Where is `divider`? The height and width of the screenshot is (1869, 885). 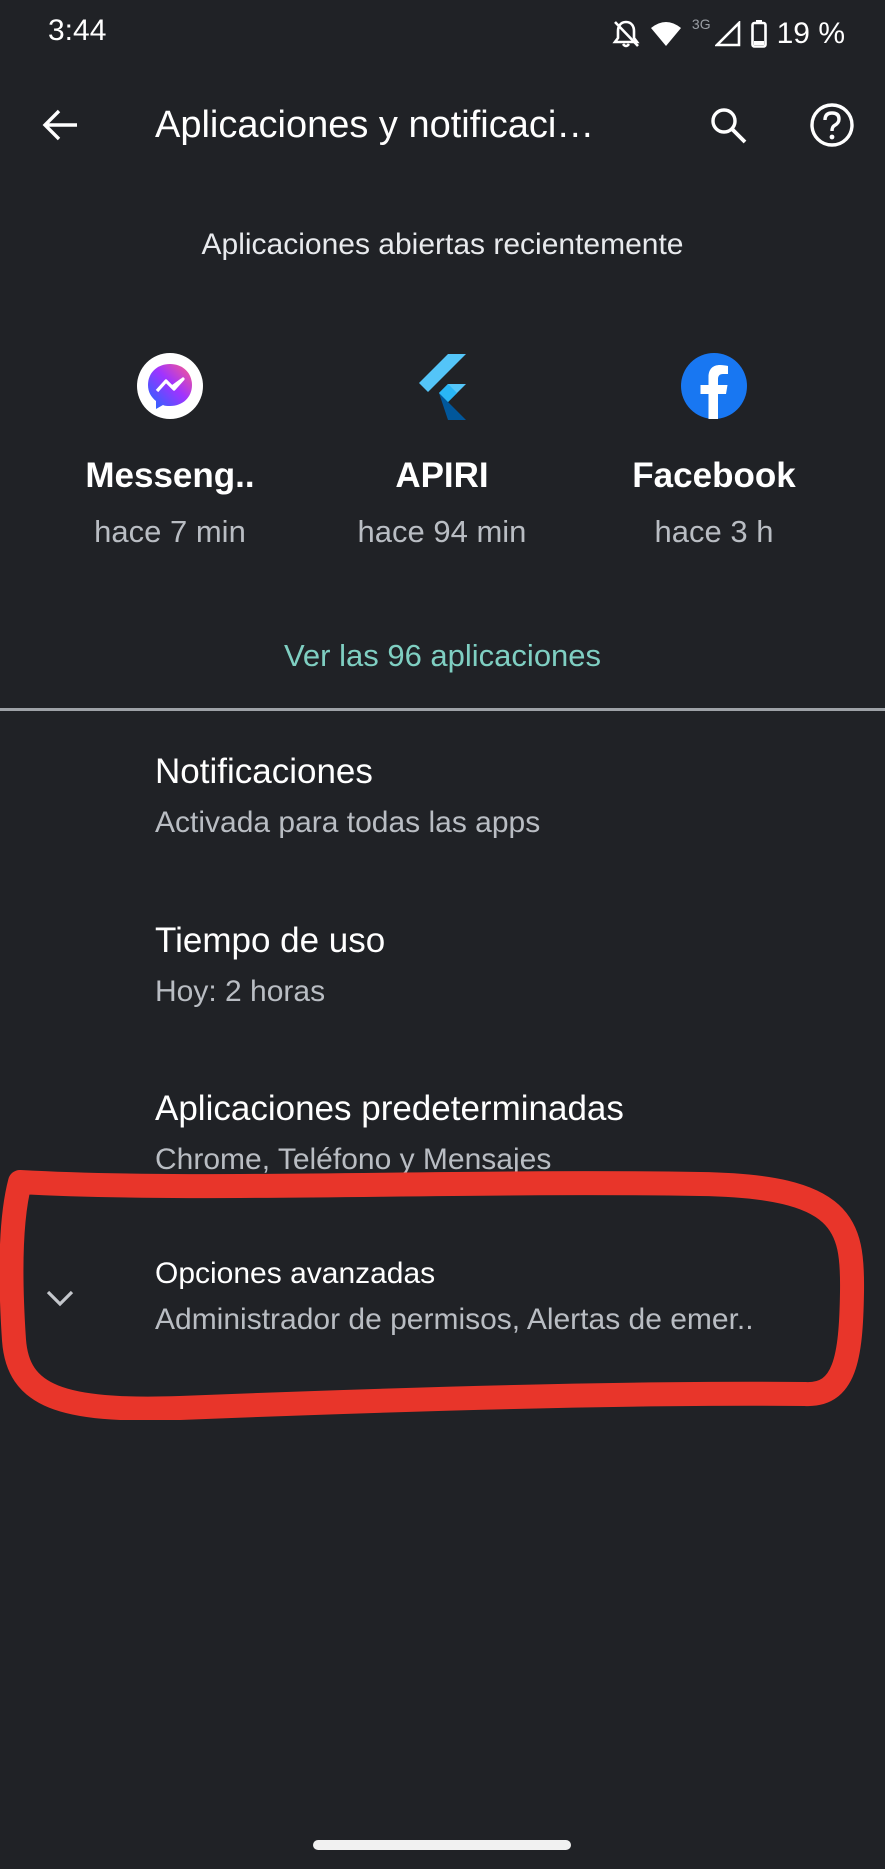
divider is located at coordinates (442, 709).